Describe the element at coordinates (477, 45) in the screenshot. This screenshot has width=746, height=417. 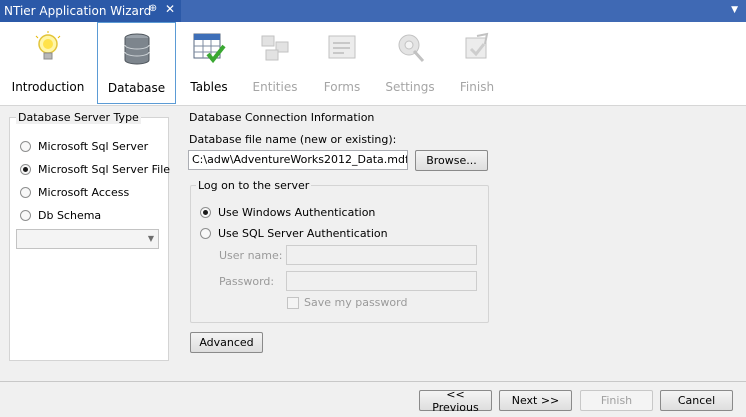
I see `finish-icon` at that location.